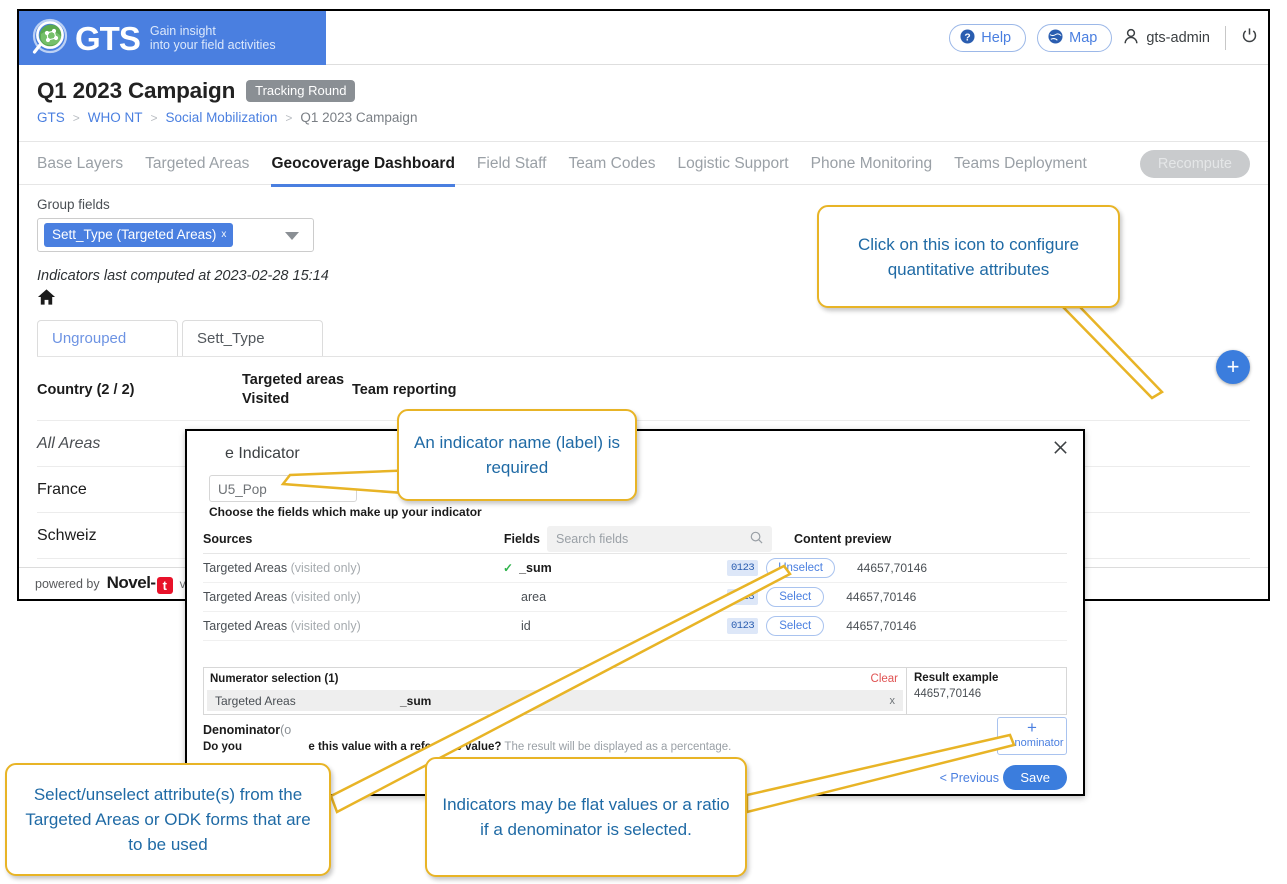 The width and height of the screenshot is (1287, 884). Describe the element at coordinates (756, 539) in the screenshot. I see `search-icon` at that location.